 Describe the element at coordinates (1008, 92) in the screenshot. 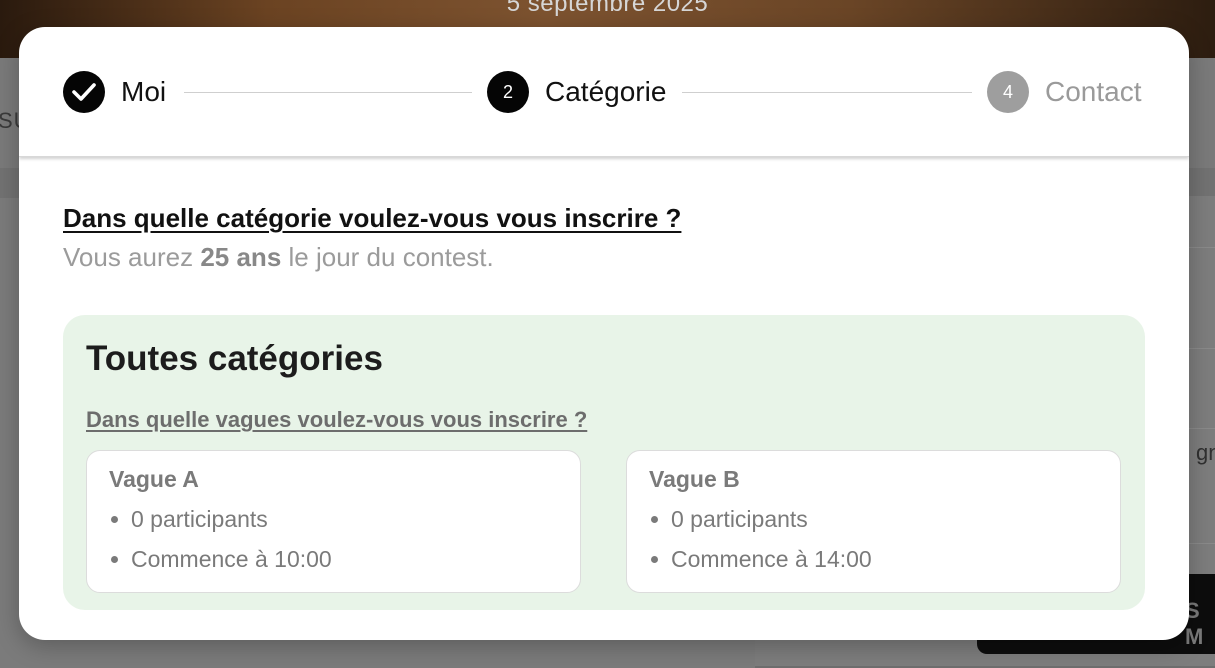

I see `step-number: 4` at that location.